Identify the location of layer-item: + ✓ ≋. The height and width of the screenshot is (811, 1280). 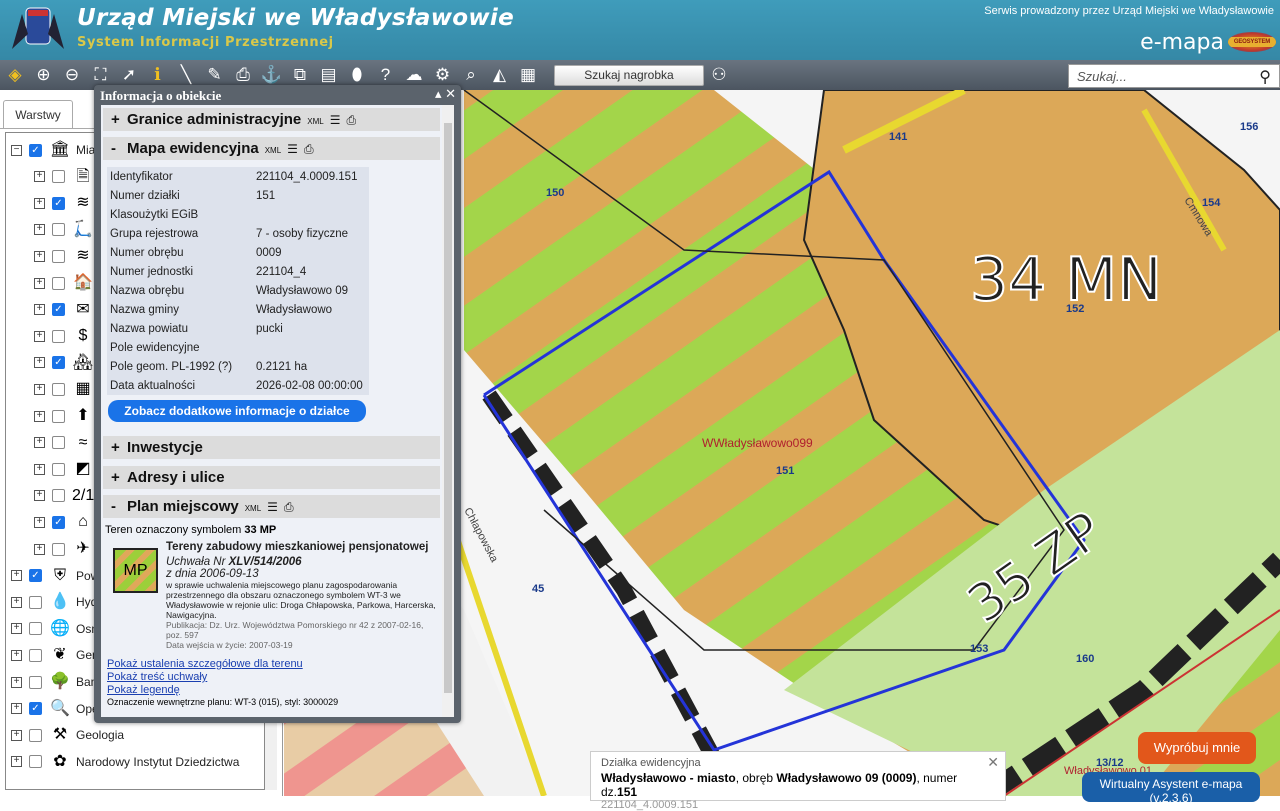
(66, 203).